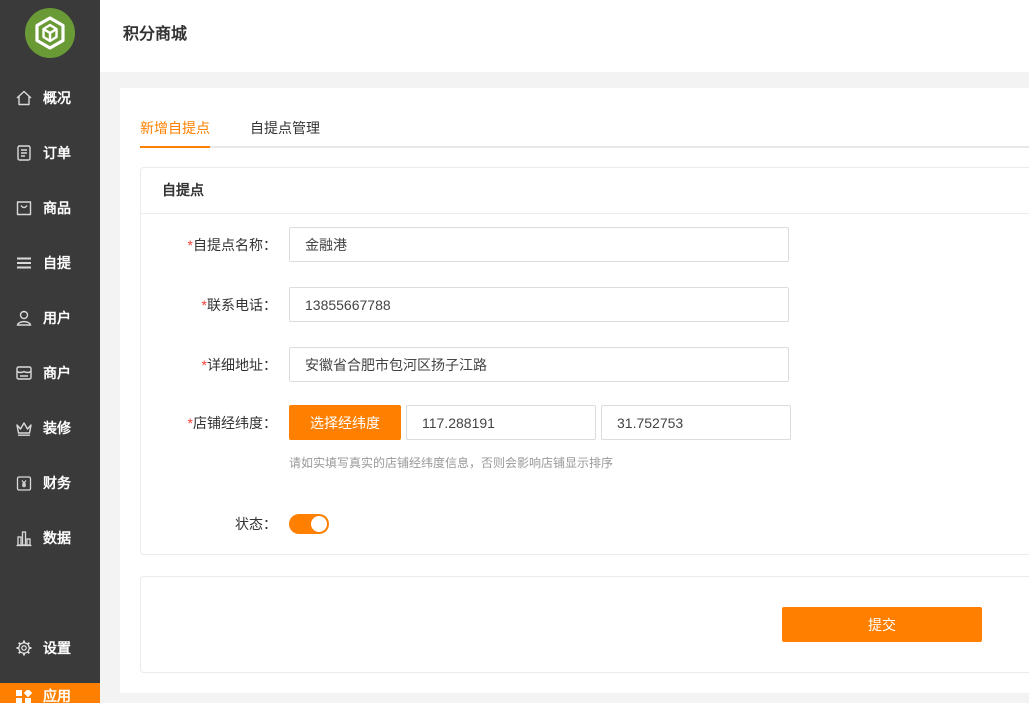 Image resolution: width=1029 pixels, height=703 pixels. Describe the element at coordinates (235, 422) in the screenshot. I see `location-label-text: 店铺经纬度：` at that location.